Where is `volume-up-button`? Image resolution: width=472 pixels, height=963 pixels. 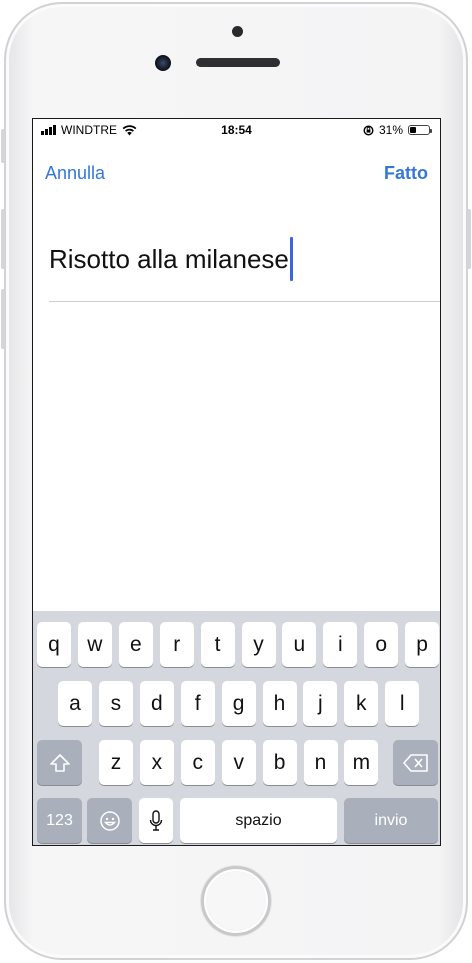 volume-up-button is located at coordinates (3, 239).